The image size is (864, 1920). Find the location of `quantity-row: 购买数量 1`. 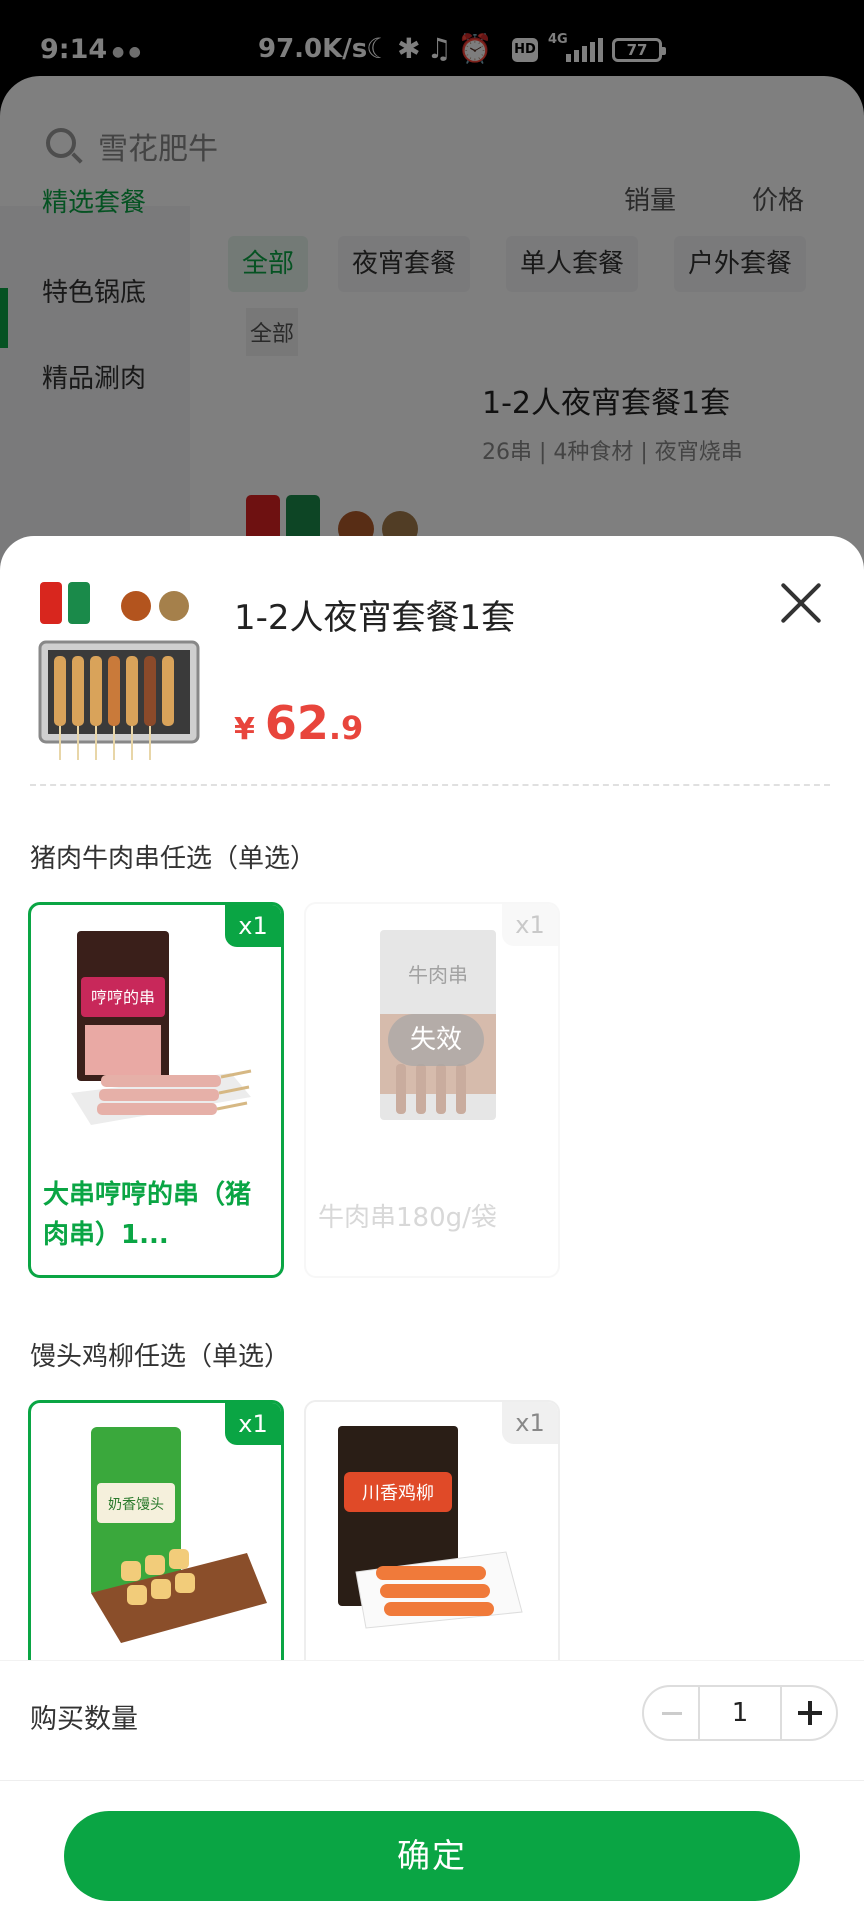

quantity-row: 购买数量 1 is located at coordinates (432, 1720).